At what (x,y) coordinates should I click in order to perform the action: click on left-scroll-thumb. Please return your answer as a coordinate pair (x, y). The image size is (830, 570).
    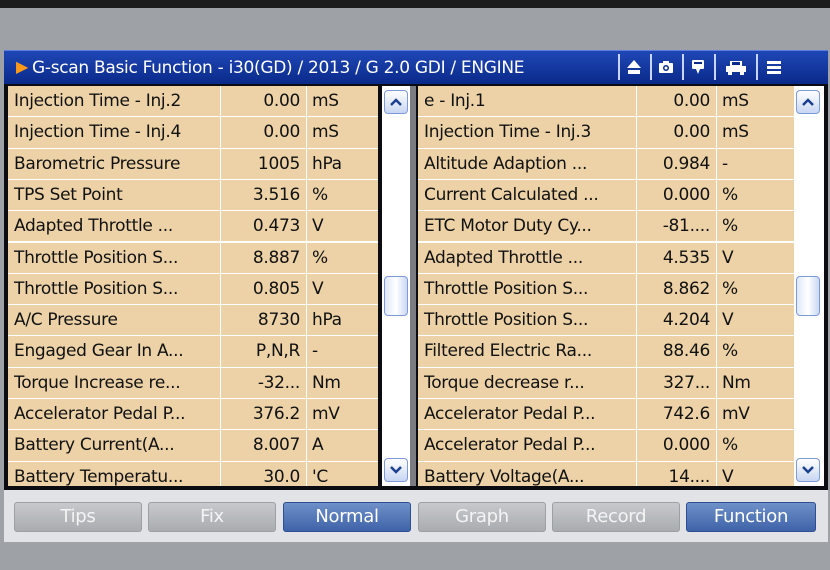
    Looking at the image, I should click on (396, 296).